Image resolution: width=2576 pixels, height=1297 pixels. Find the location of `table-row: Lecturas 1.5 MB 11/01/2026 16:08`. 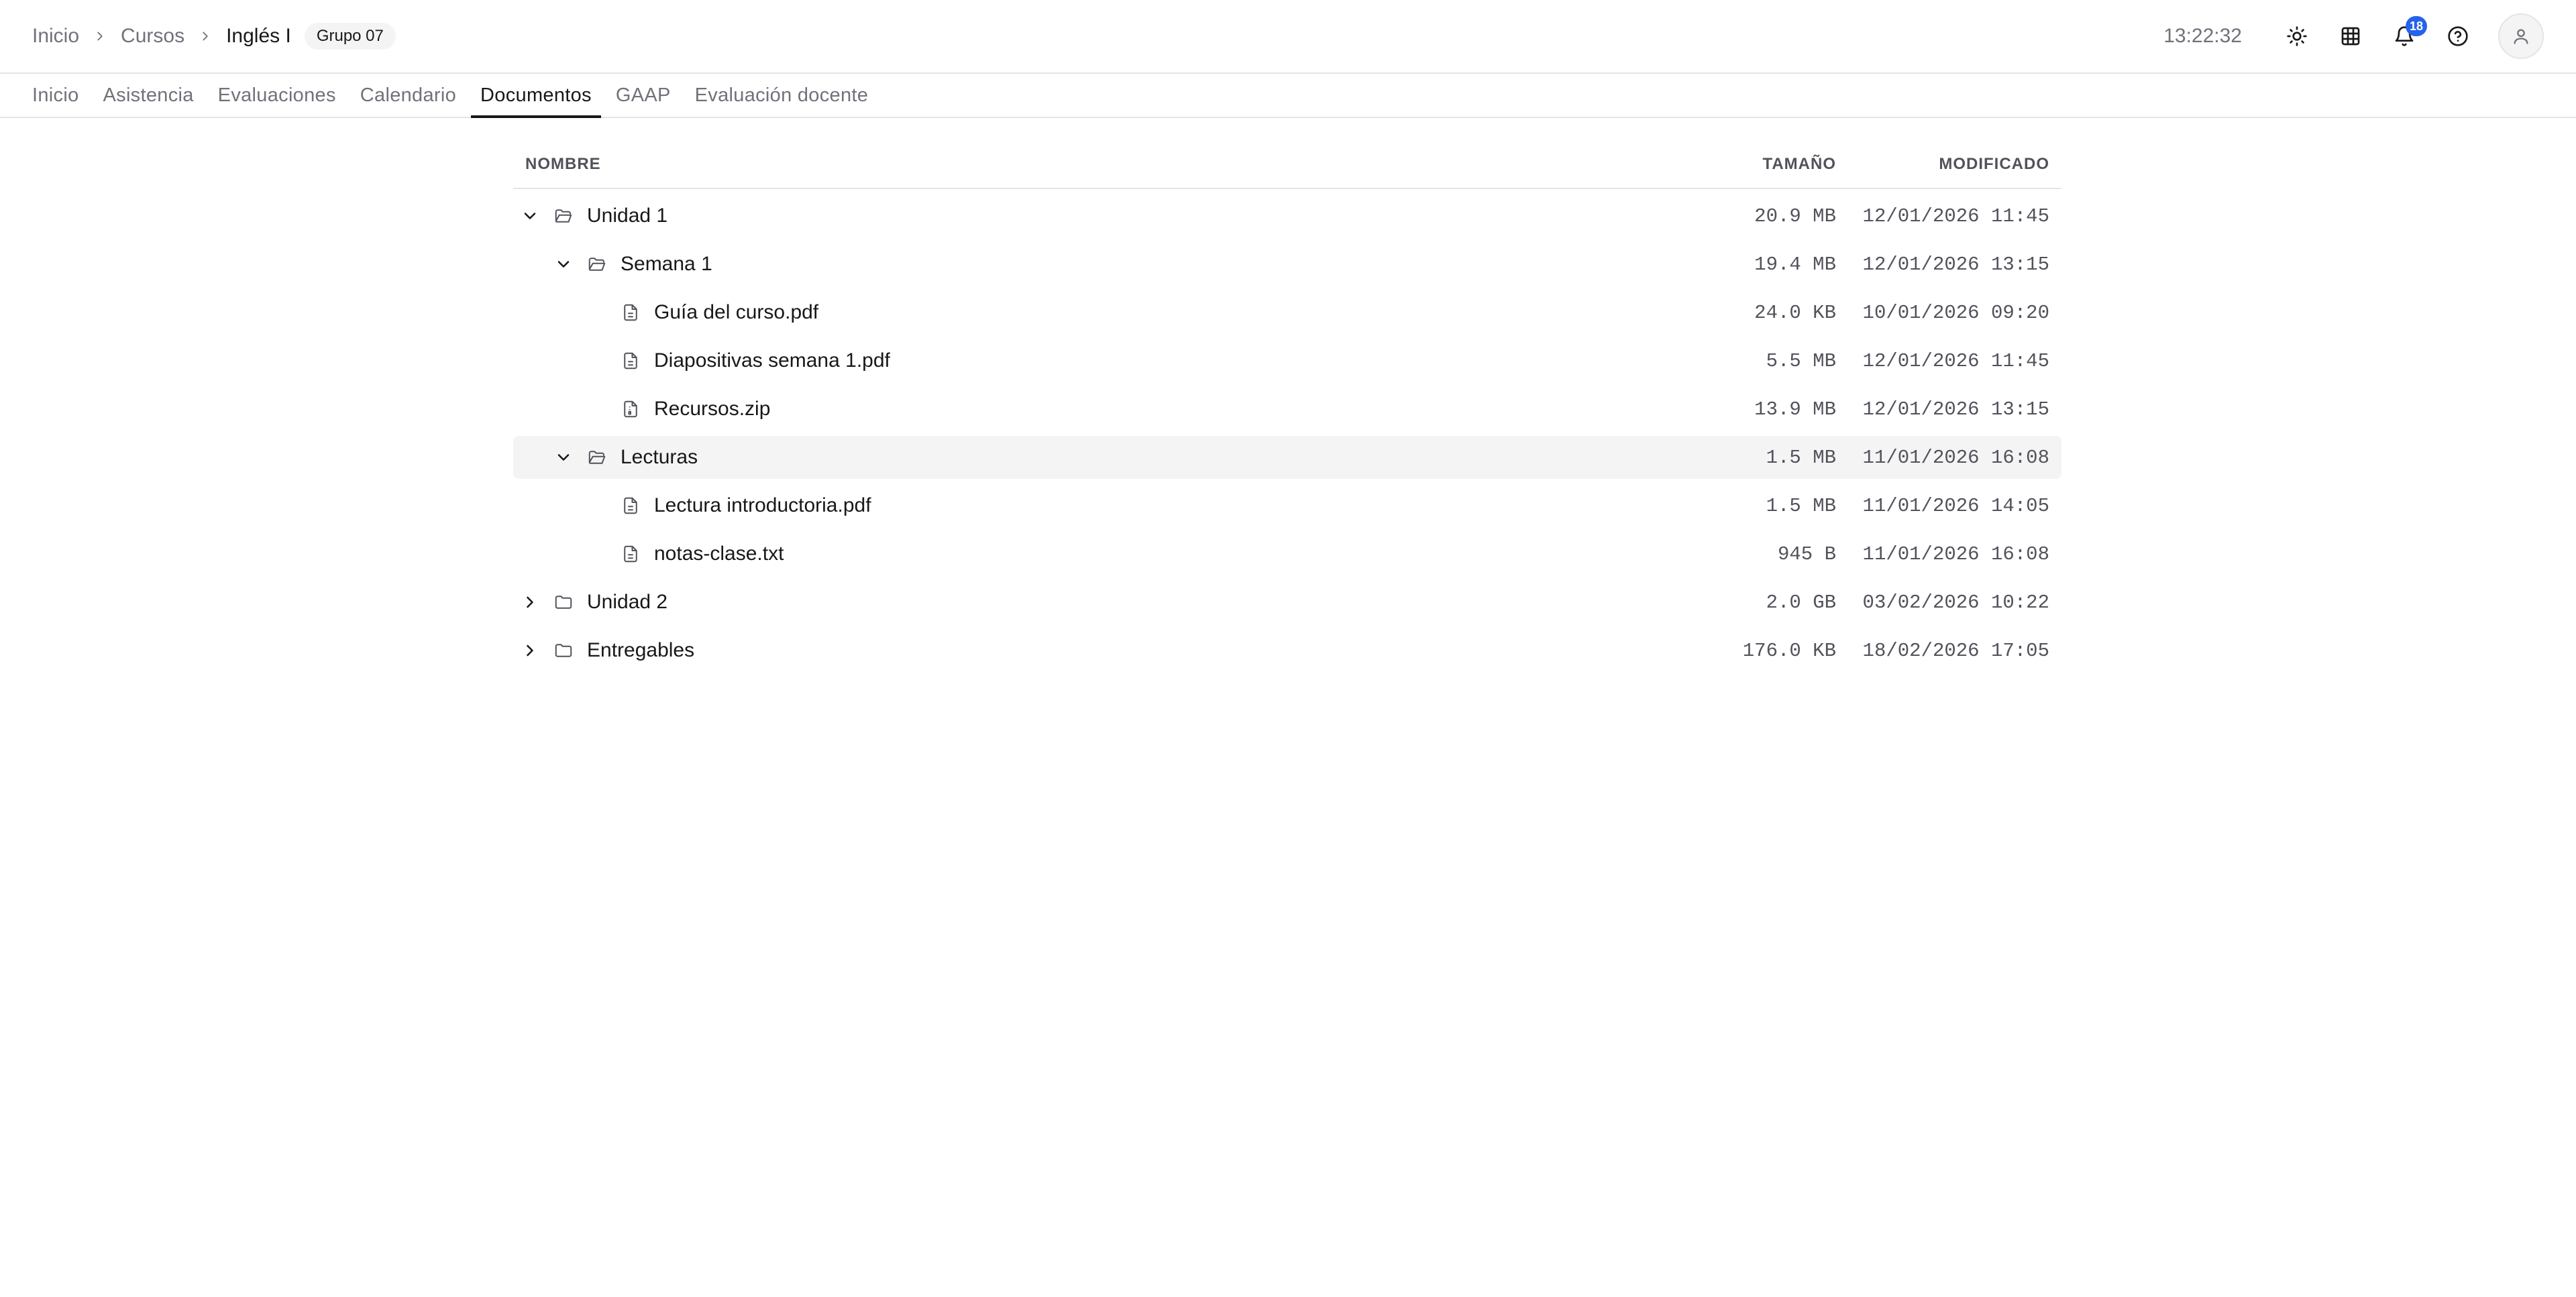

table-row: Lecturas 1.5 MB 11/01/2026 16:08 is located at coordinates (1287, 457).